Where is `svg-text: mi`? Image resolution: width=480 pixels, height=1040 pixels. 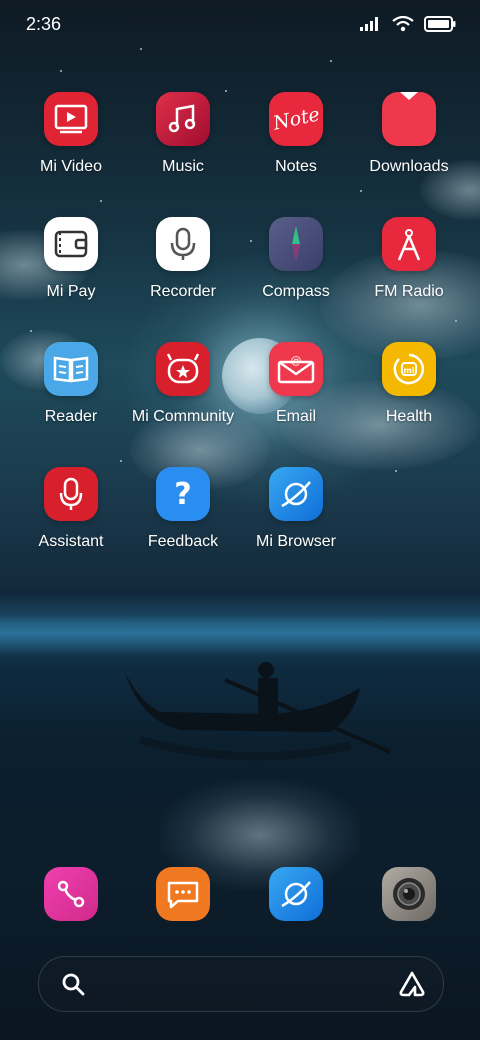 svg-text: mi is located at coordinates (408, 370).